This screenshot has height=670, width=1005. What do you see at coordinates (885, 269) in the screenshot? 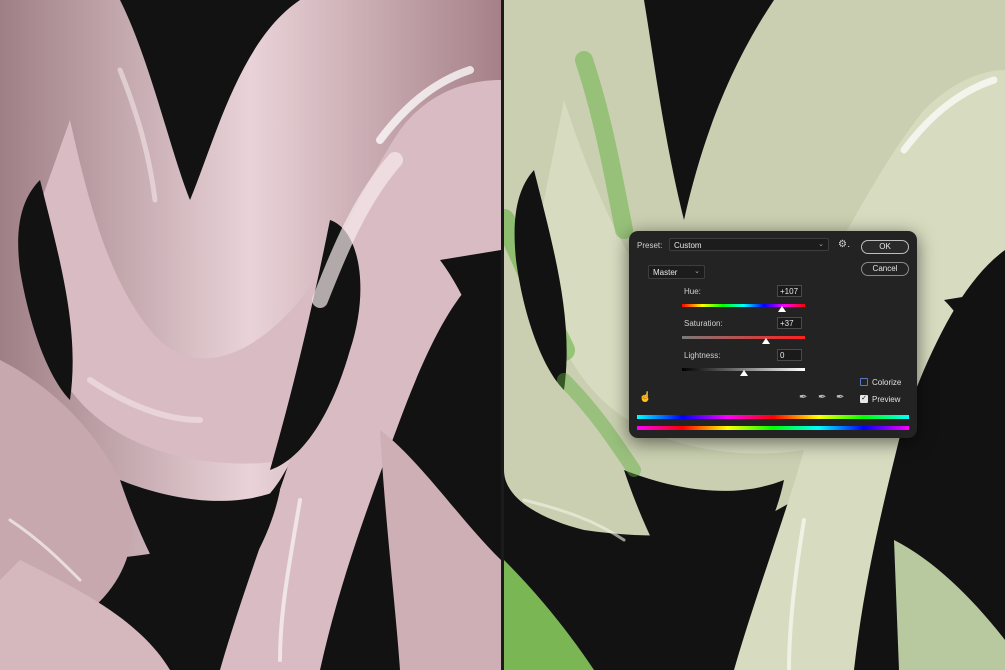
I see `cancel-button: Cancel` at bounding box center [885, 269].